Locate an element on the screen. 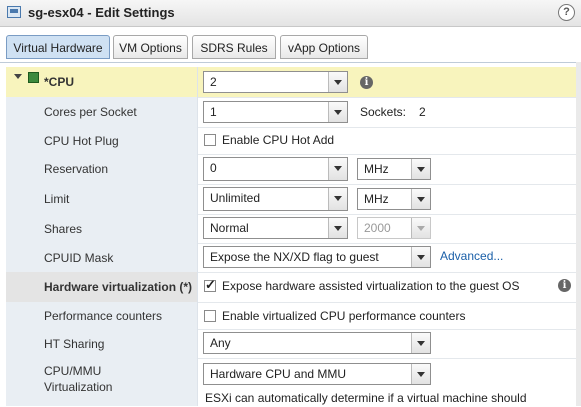 The height and width of the screenshot is (407, 581). cores-per-socket-label-cell: Cores per Socket is located at coordinates (102, 112).